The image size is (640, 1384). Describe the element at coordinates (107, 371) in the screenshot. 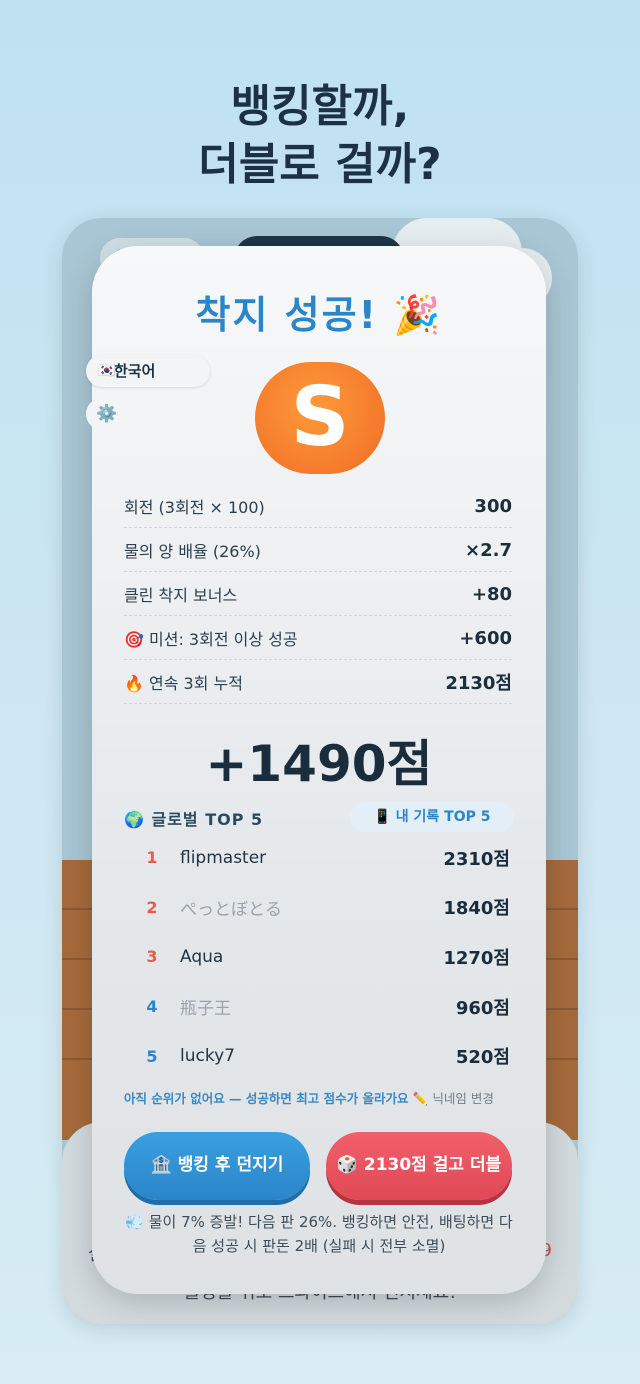

I see `korea-flag-icon: 🇰🇷` at that location.